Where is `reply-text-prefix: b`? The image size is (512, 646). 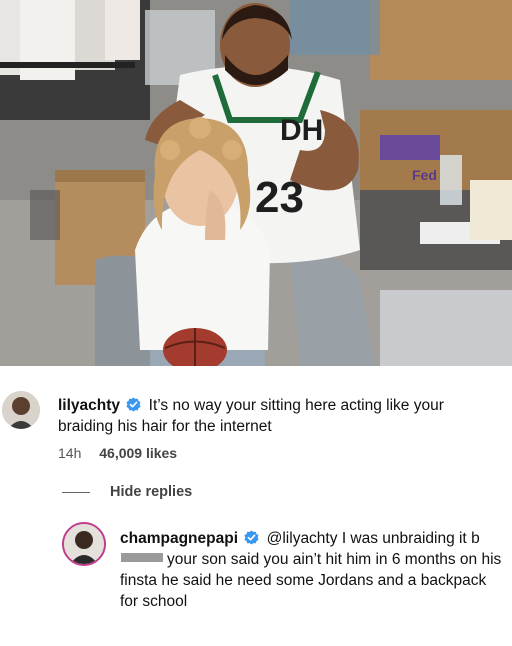
reply-text-prefix: b is located at coordinates (475, 538).